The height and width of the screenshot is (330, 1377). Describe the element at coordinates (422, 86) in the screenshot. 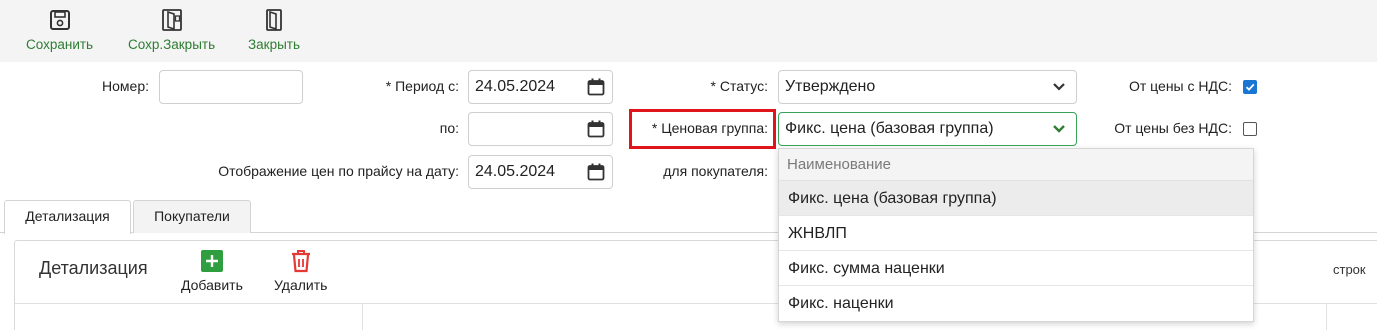

I see `period-from-label: * Период с:` at that location.